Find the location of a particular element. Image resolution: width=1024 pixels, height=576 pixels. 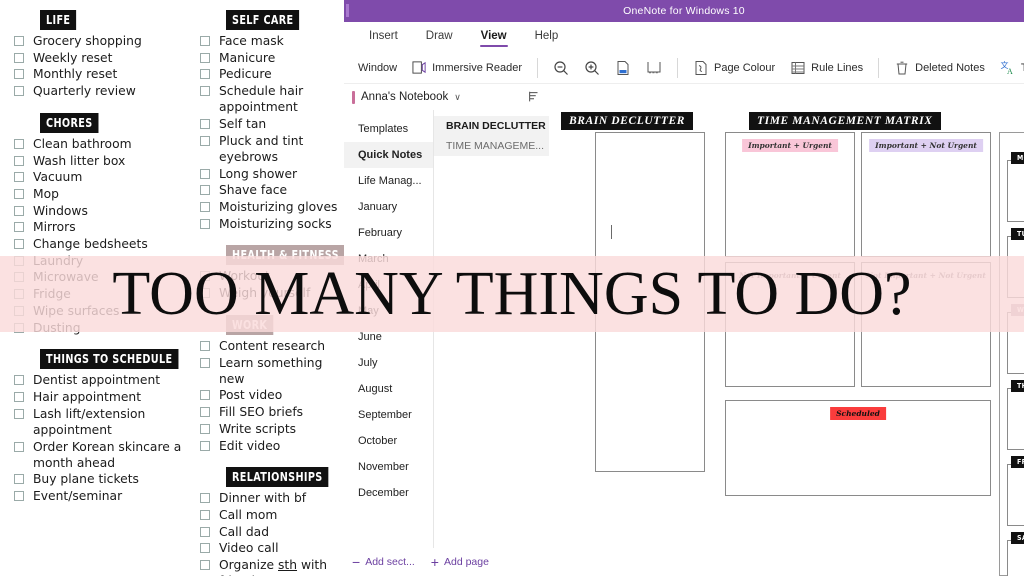

ribbon-zoom-in-button is located at coordinates (592, 68).